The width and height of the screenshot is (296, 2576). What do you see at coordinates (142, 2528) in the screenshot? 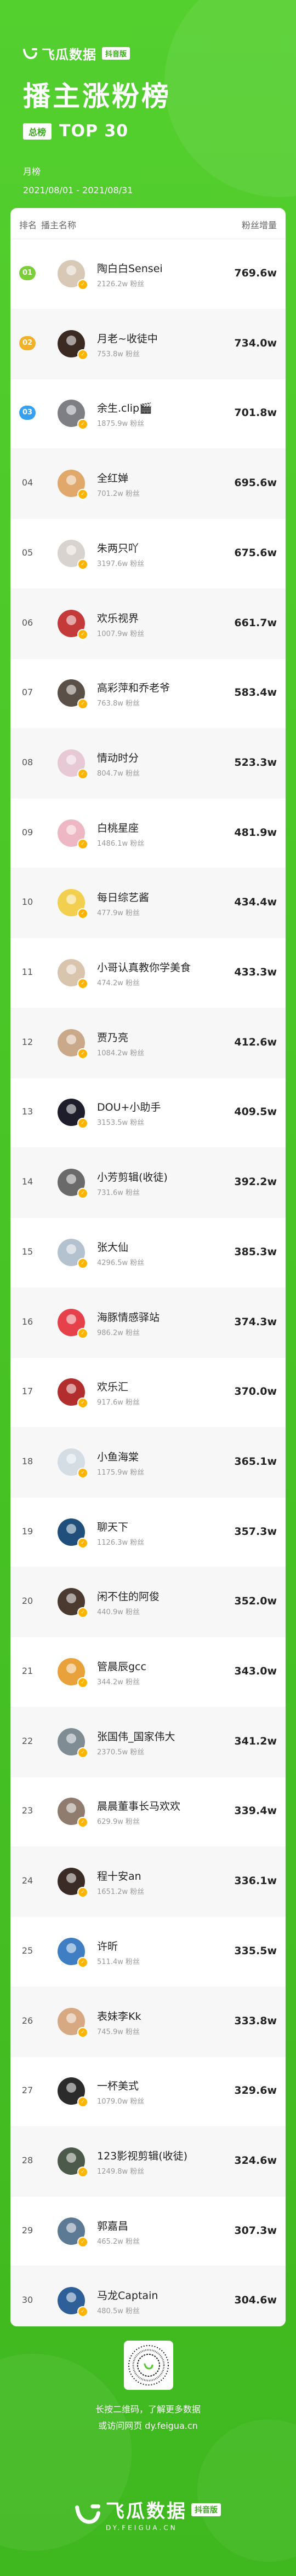
I see `footer-brand-url: DY.FEIGUA.CN` at bounding box center [142, 2528].